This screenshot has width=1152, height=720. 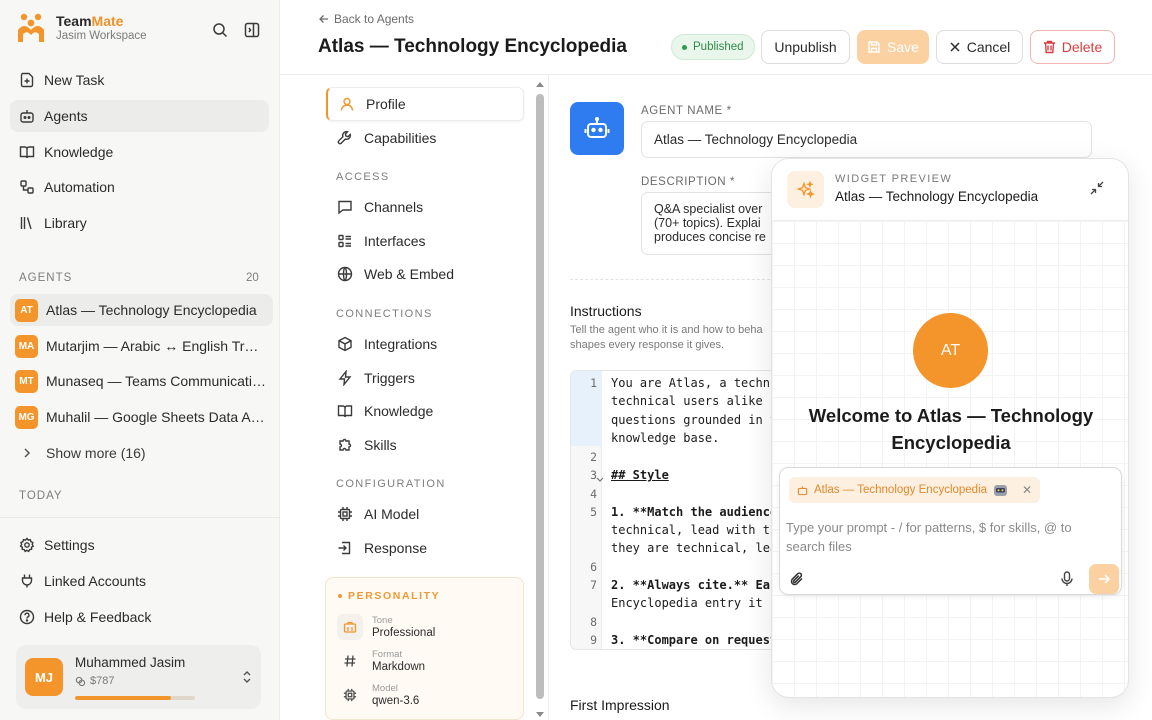 What do you see at coordinates (805, 47) in the screenshot?
I see `unpublish-button: Unpublish` at bounding box center [805, 47].